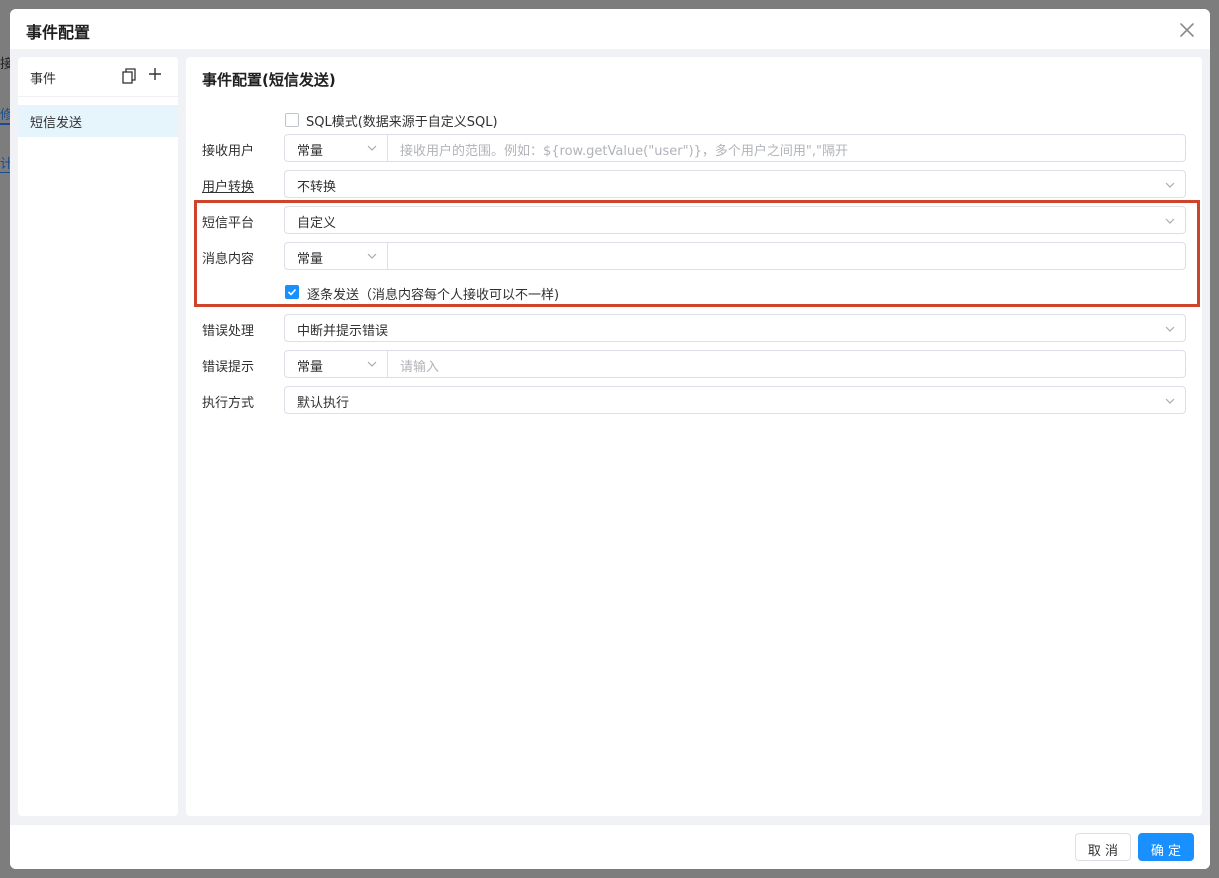 The width and height of the screenshot is (1219, 878). I want to click on receiver-label: 接收用户, so click(228, 151).